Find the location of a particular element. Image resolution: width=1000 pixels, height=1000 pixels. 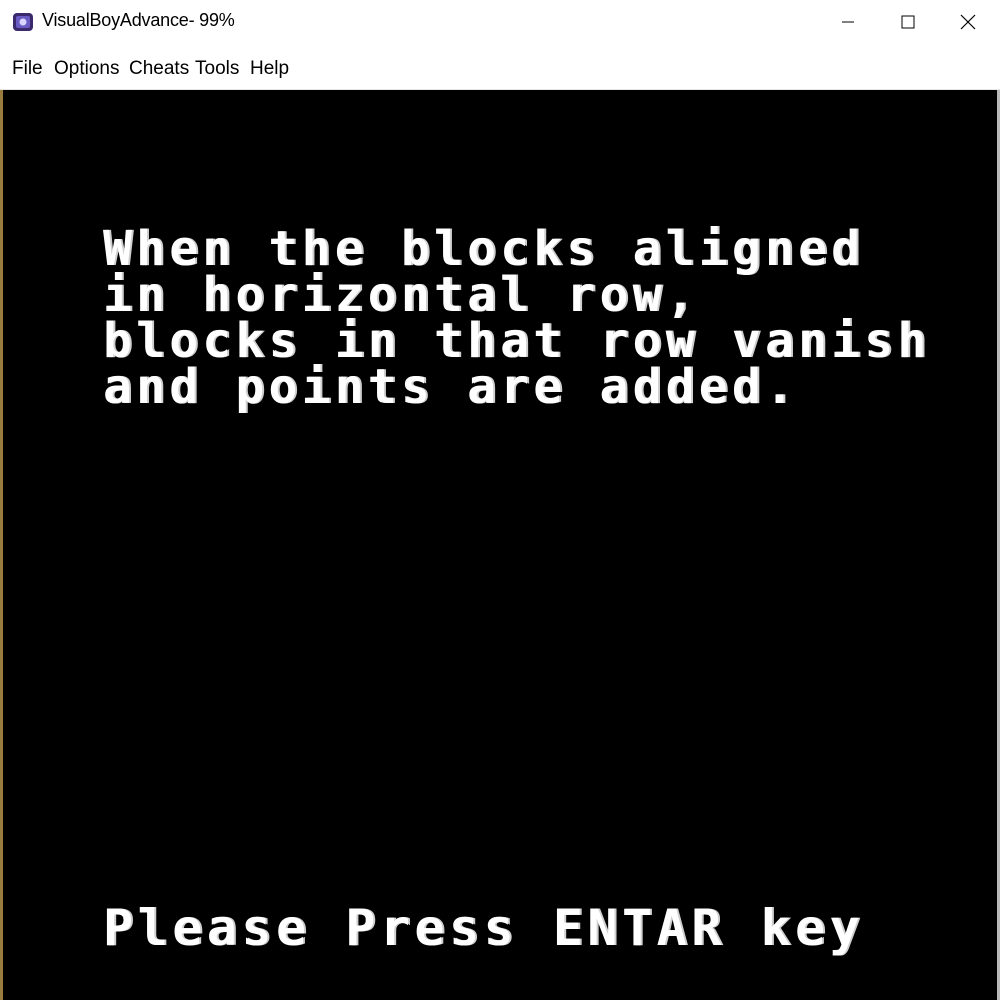

maximize-icon is located at coordinates (908, 22).